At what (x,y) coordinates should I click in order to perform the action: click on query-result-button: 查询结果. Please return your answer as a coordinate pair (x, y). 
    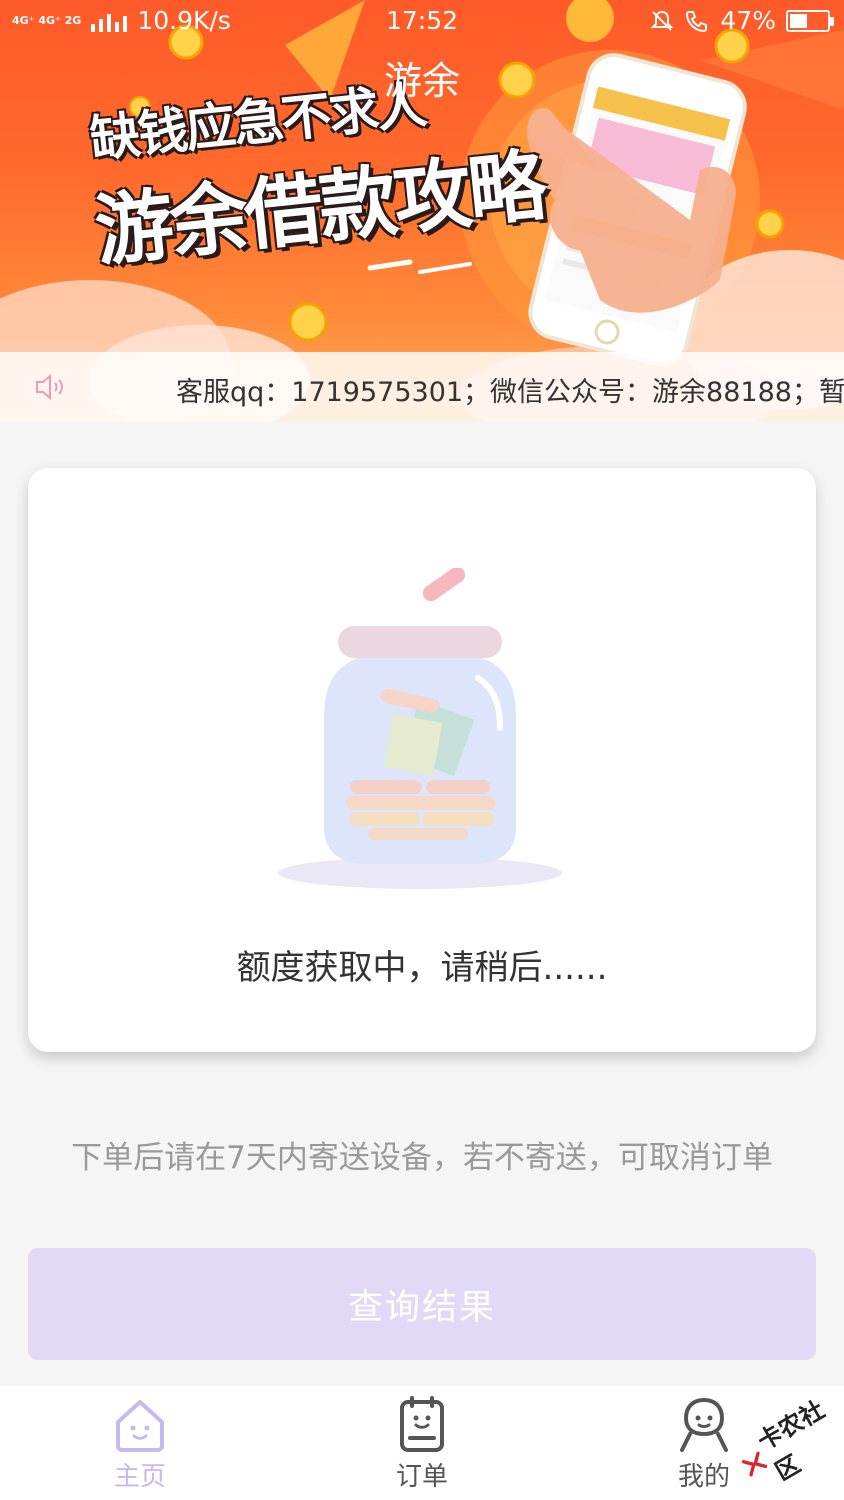
    Looking at the image, I should click on (422, 1304).